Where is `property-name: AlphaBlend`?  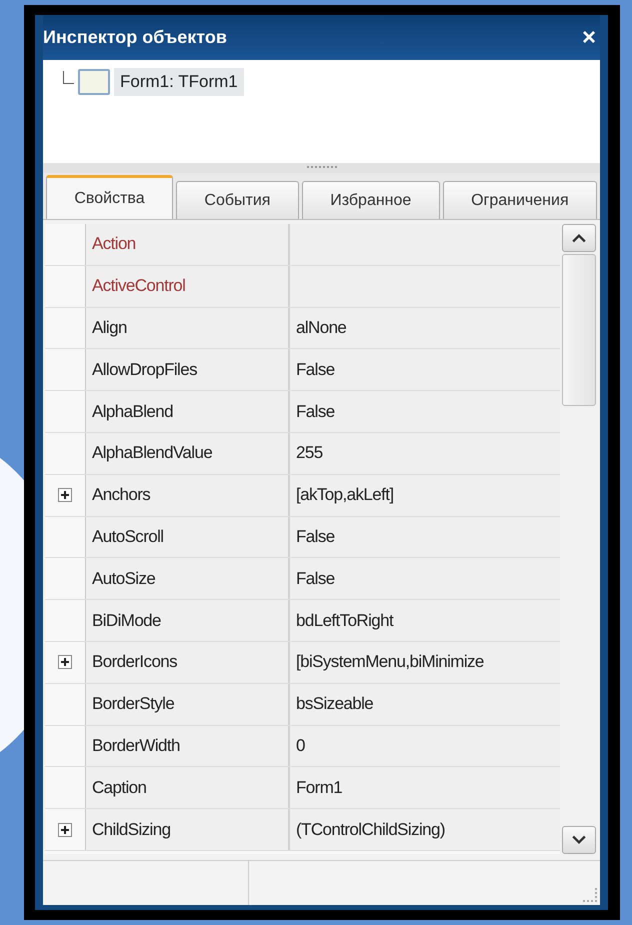 property-name: AlphaBlend is located at coordinates (188, 411).